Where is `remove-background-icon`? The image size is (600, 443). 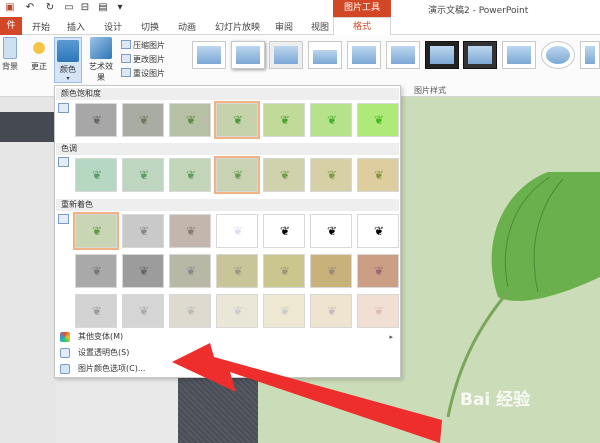 remove-background-icon is located at coordinates (10, 48).